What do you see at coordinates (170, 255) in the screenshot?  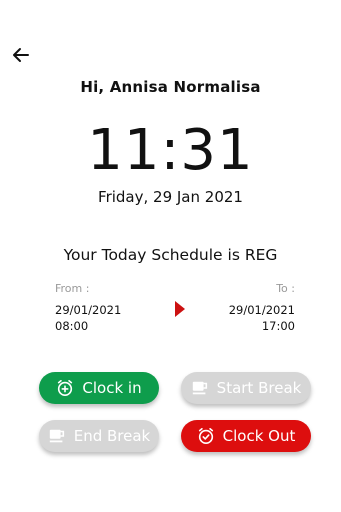 I see `schedule-title: Your Today Schedule is REG` at bounding box center [170, 255].